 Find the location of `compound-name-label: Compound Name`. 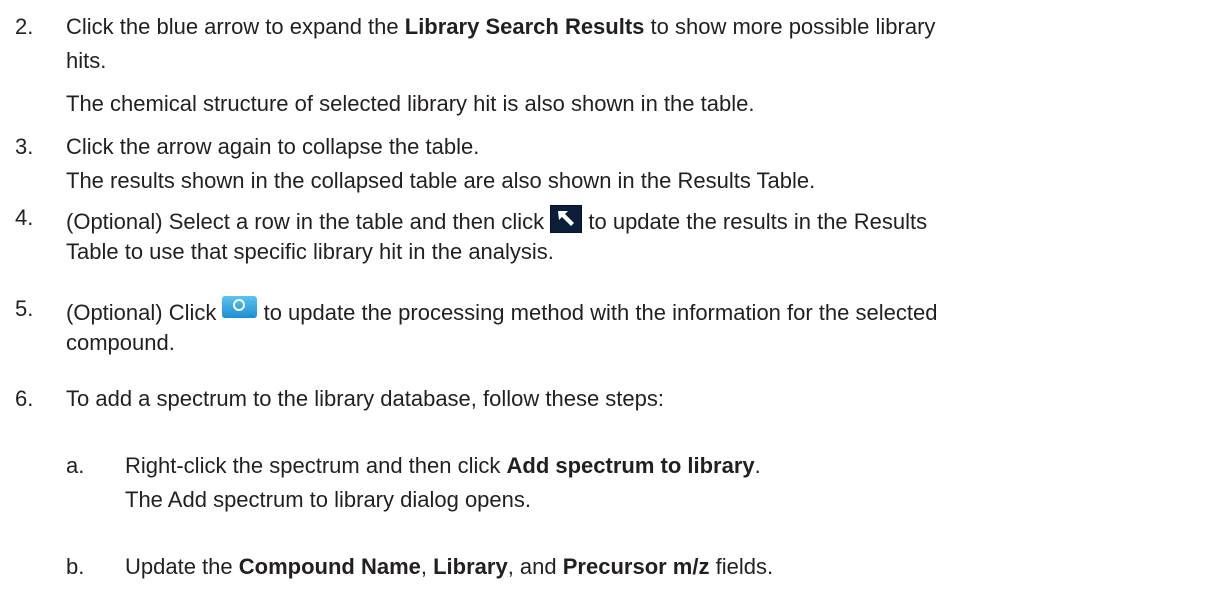

compound-name-label: Compound Name is located at coordinates (329, 566).